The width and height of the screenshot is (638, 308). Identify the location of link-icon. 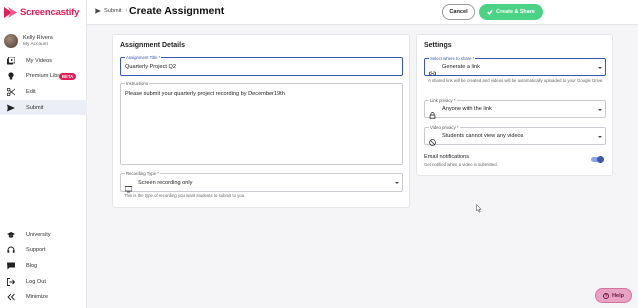
(432, 70).